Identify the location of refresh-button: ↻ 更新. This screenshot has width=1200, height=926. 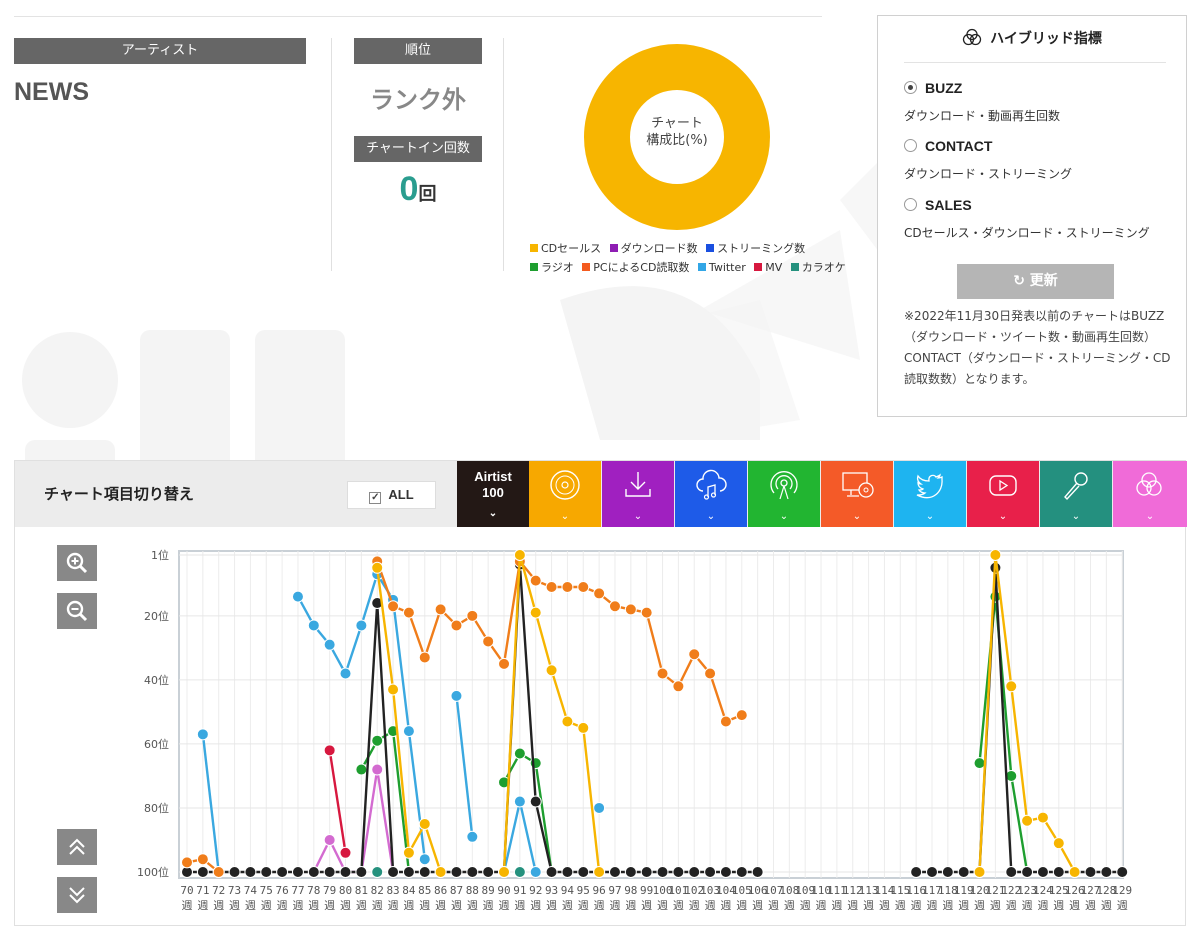
(1035, 281).